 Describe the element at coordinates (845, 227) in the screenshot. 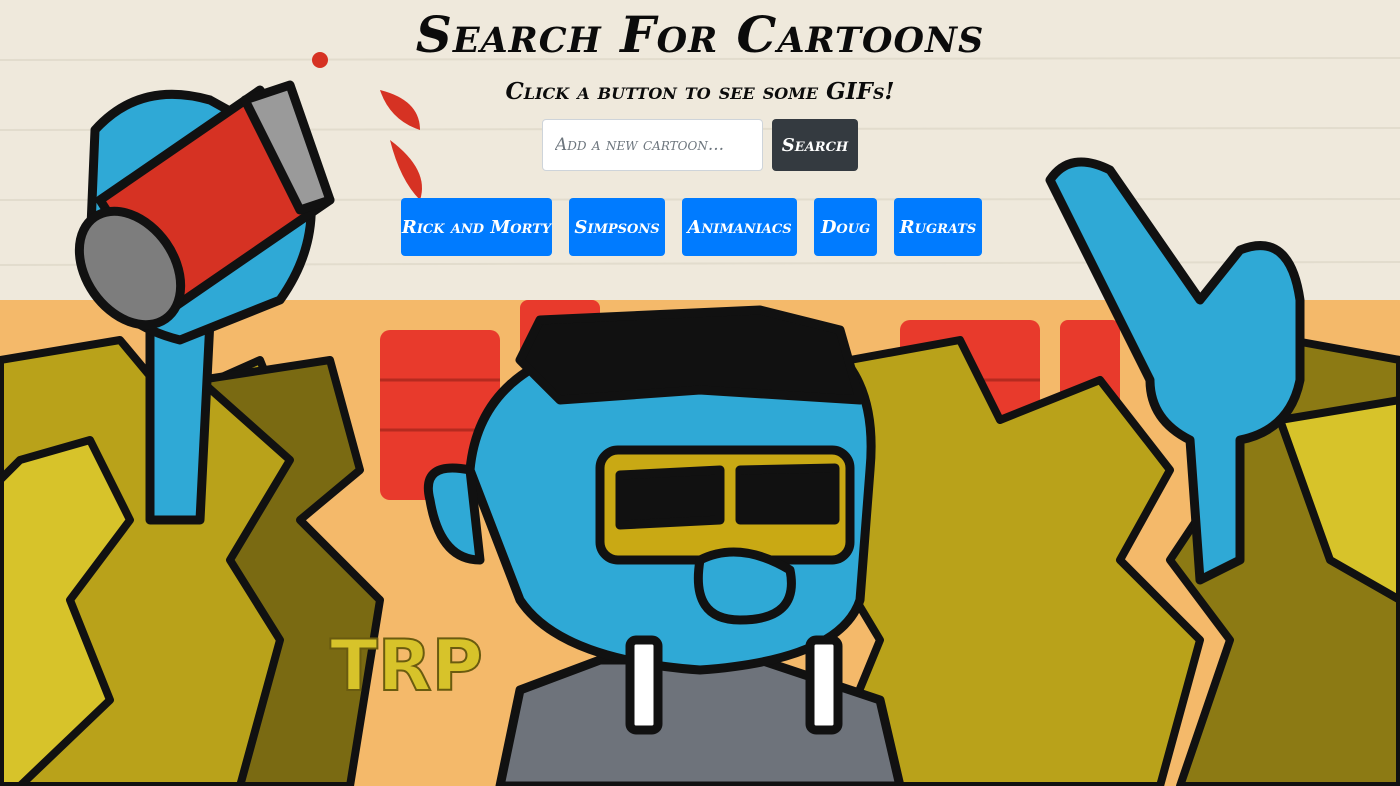

I see `cartoon-button-doug: Doug` at that location.